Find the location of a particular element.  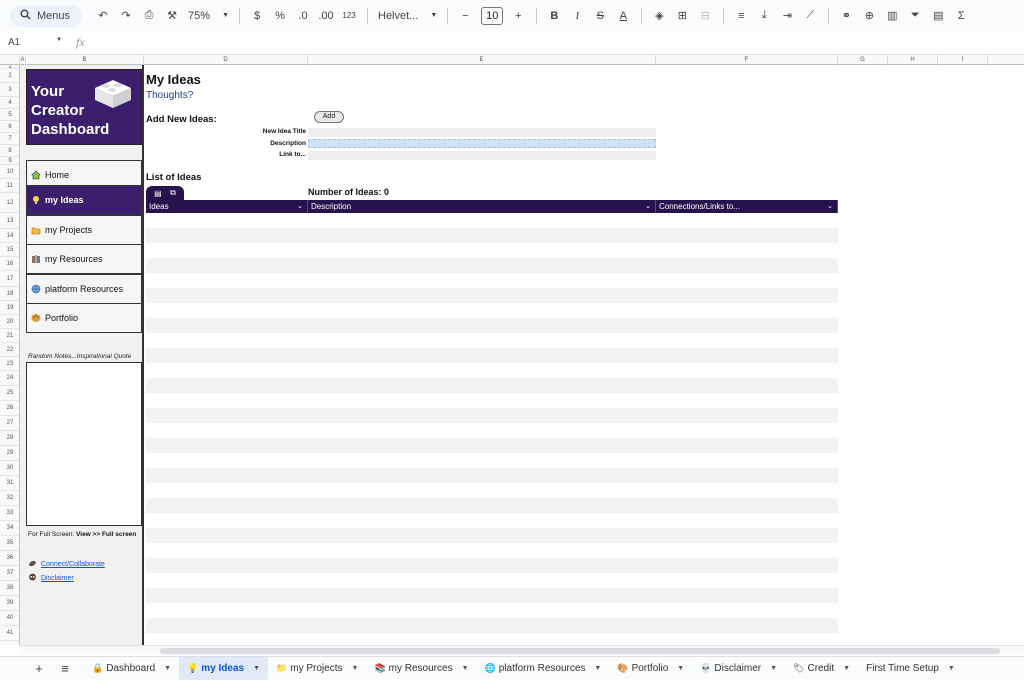

font-size-decrease-button: − is located at coordinates (465, 16).